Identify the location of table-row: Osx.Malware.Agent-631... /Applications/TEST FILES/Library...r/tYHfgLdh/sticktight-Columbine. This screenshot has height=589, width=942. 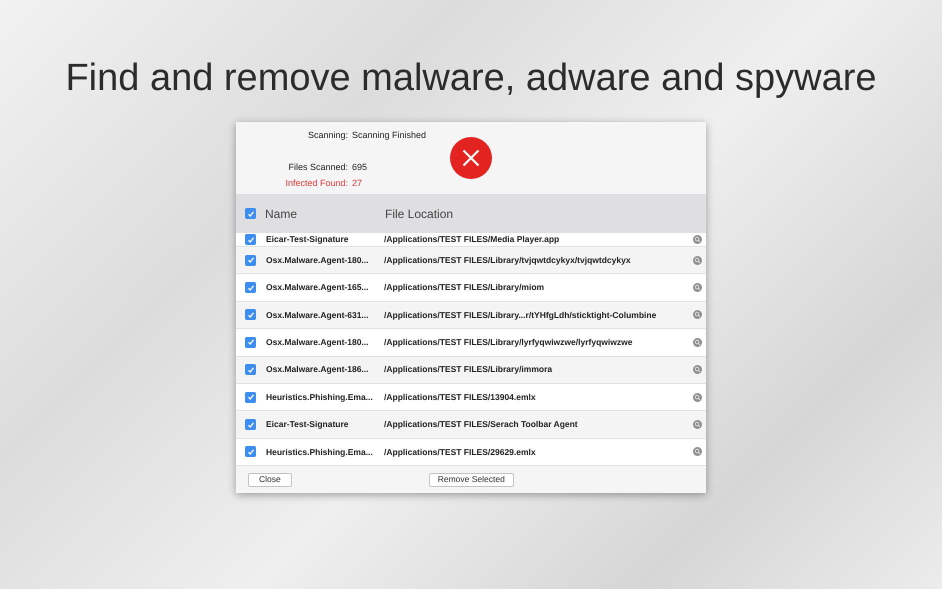
(471, 316).